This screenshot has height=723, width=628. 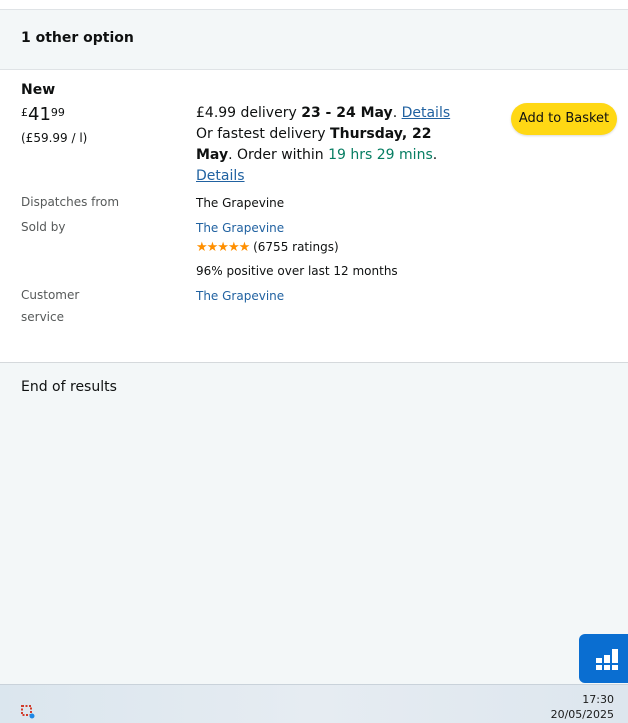 What do you see at coordinates (598, 699) in the screenshot?
I see `clock-time: 17:30` at bounding box center [598, 699].